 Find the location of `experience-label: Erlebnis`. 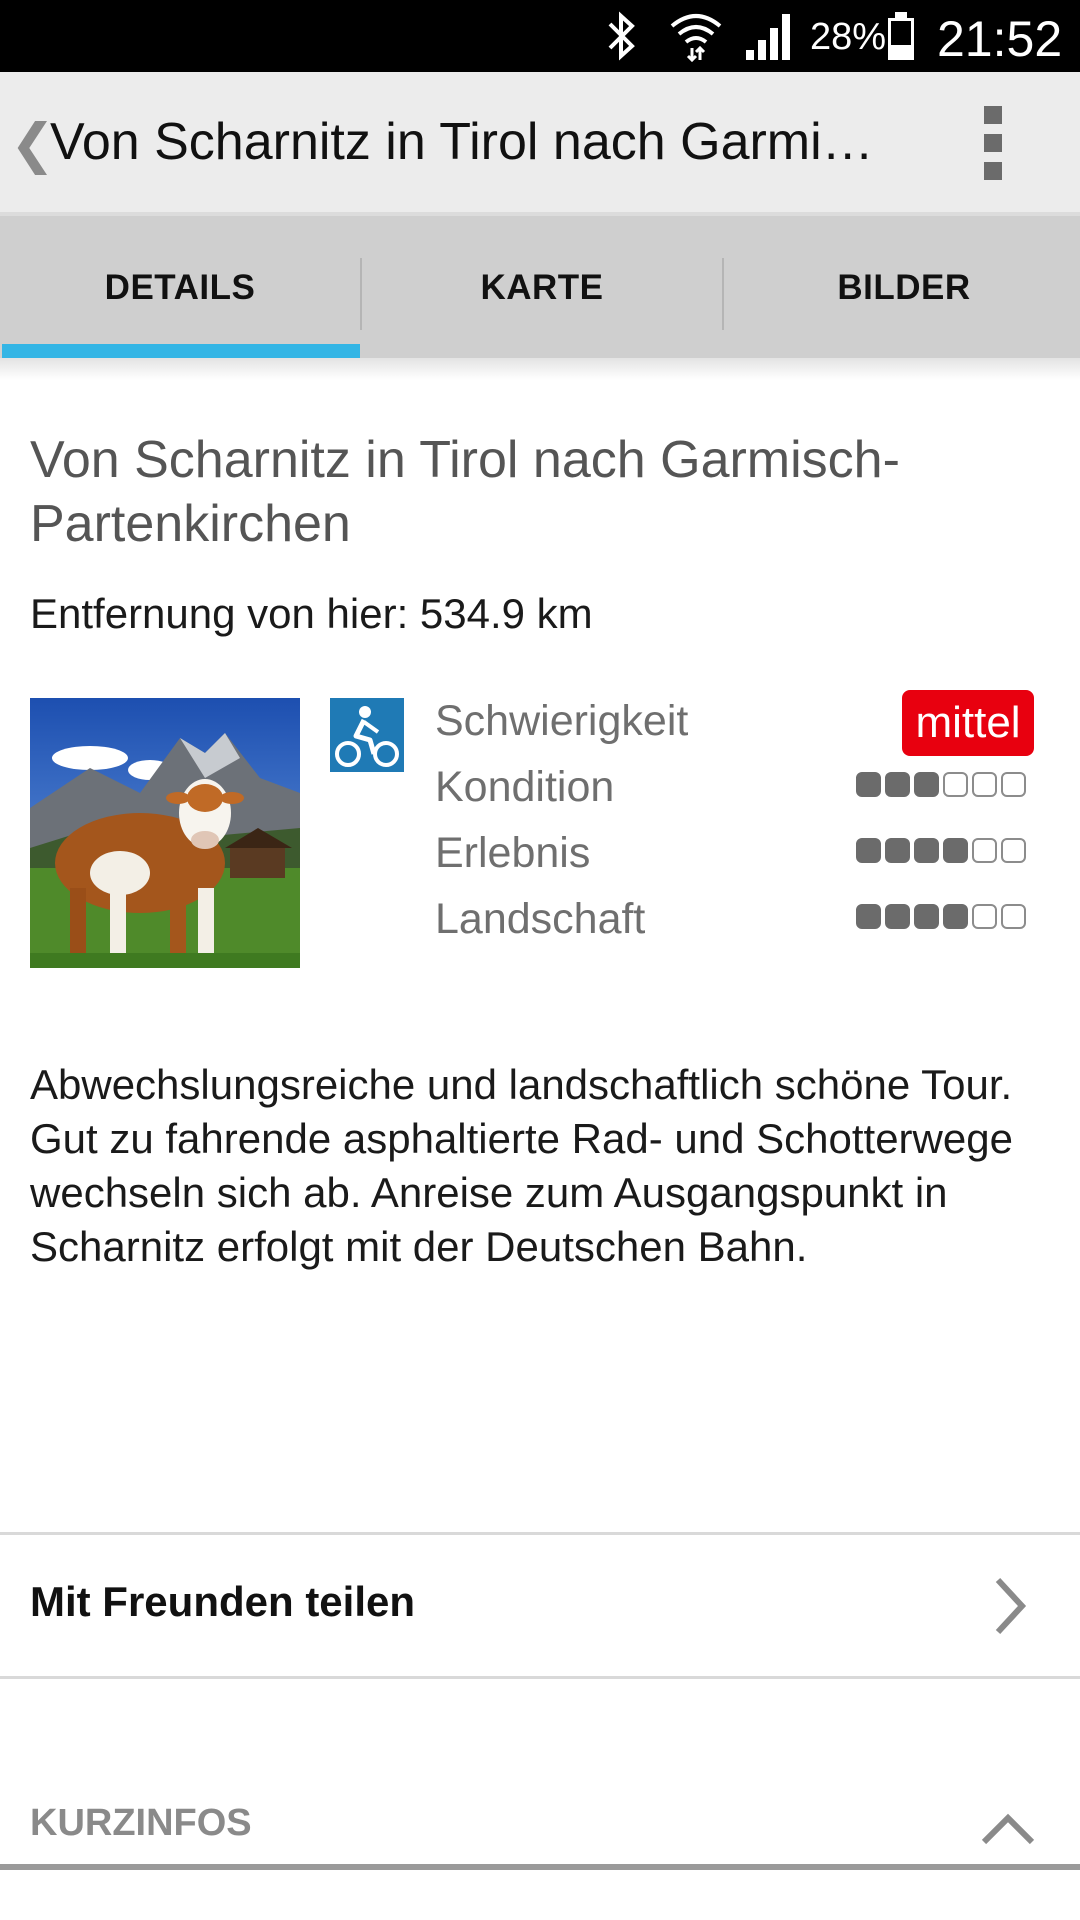

experience-label: Erlebnis is located at coordinates (513, 853).